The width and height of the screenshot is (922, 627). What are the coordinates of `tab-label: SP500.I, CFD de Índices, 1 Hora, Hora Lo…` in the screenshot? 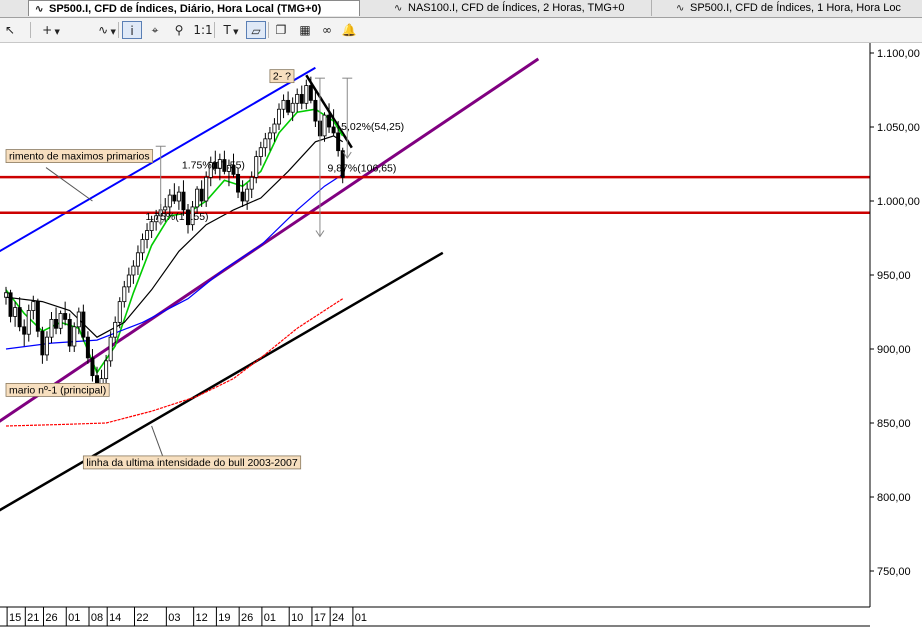 It's located at (795, 8).